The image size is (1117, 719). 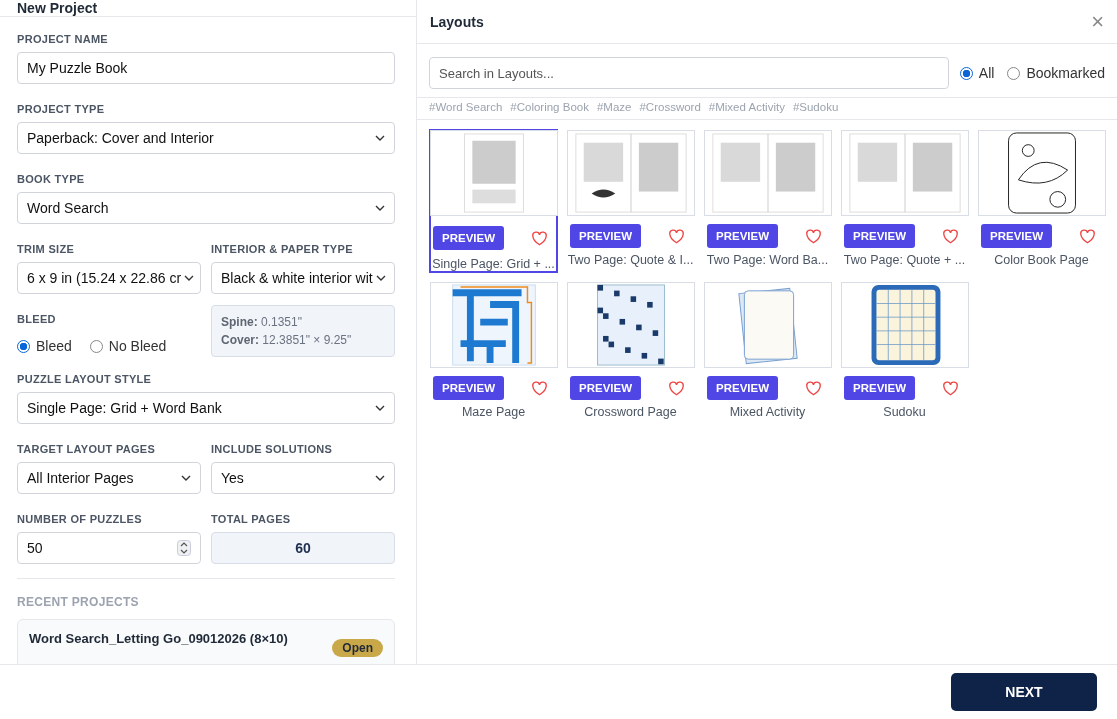 What do you see at coordinates (128, 346) in the screenshot?
I see `radio-option: No Bleed` at bounding box center [128, 346].